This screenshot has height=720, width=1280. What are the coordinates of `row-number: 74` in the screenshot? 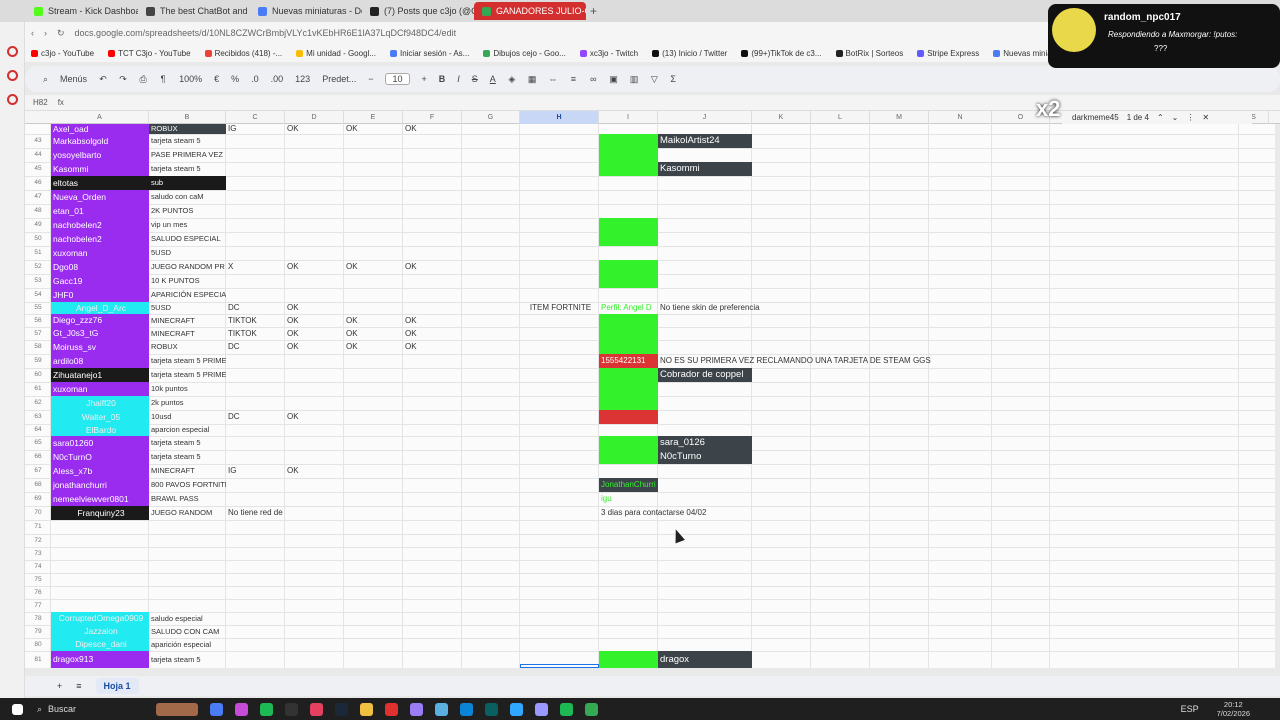 It's located at (38, 566).